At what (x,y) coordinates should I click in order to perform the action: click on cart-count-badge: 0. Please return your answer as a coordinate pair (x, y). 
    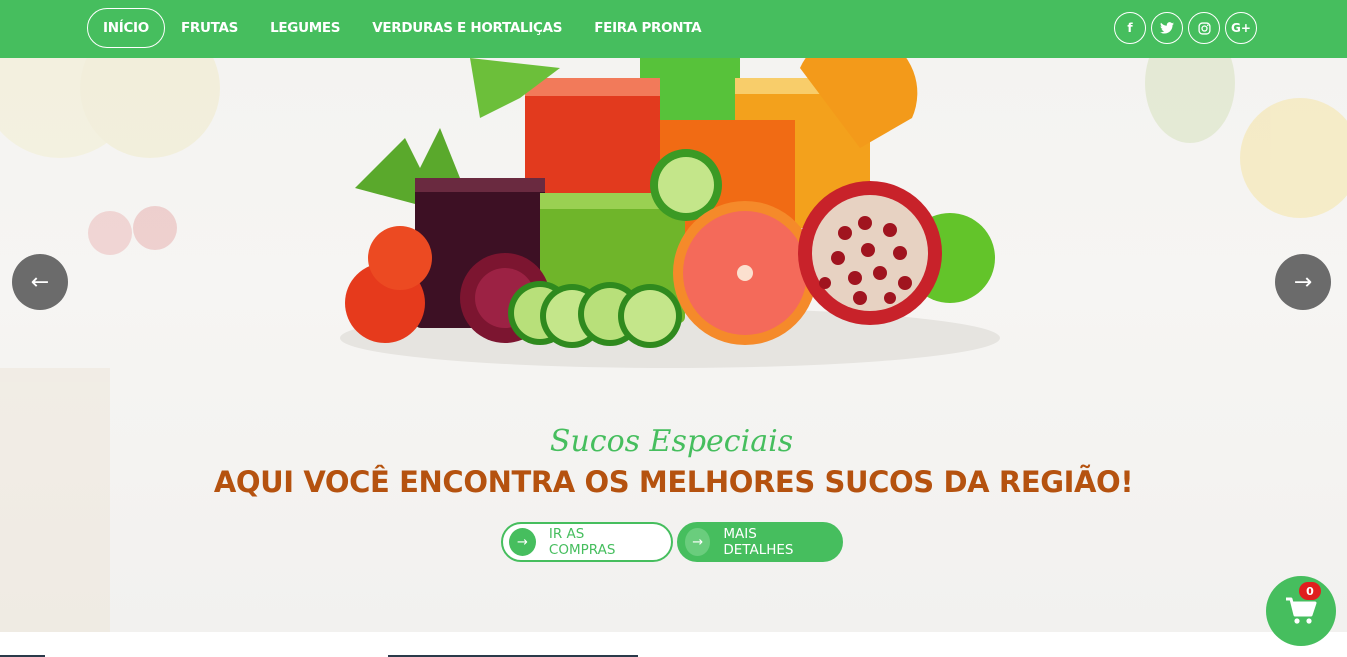
    Looking at the image, I should click on (1310, 591).